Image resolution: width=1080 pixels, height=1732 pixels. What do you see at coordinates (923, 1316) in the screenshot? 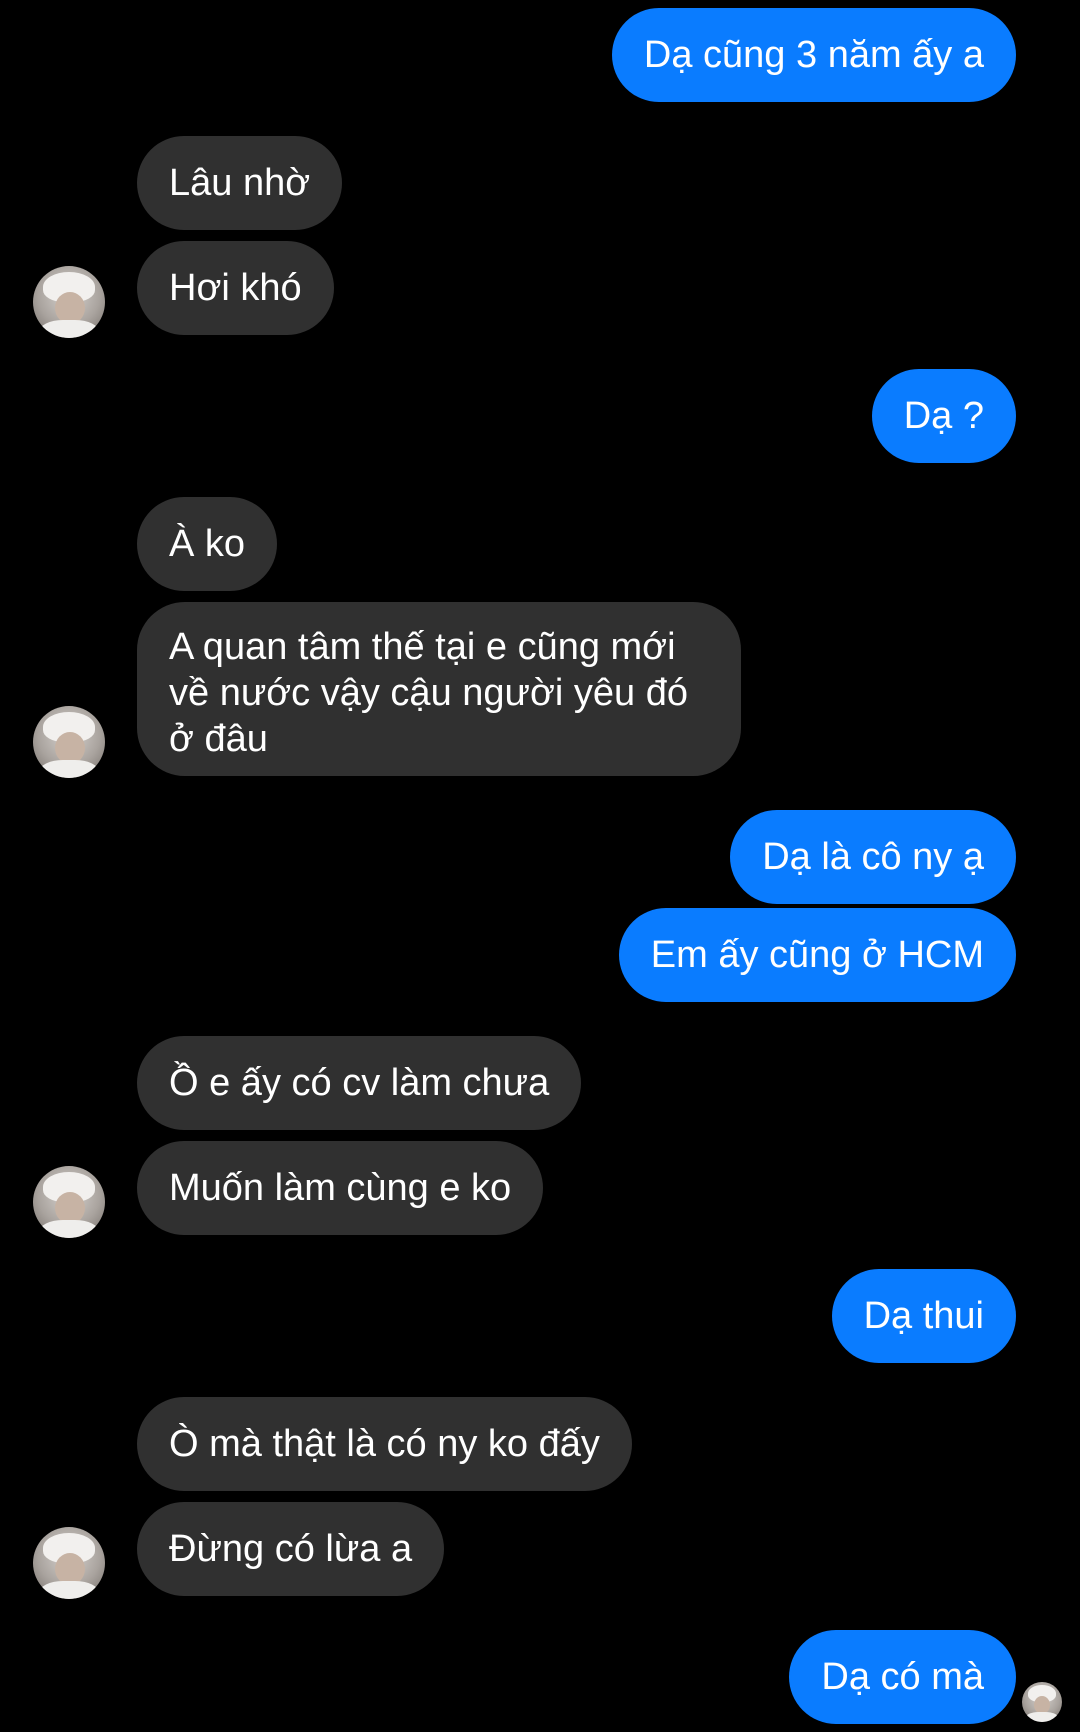
I see `message-bubble-outgoing: Dạ thui` at bounding box center [923, 1316].